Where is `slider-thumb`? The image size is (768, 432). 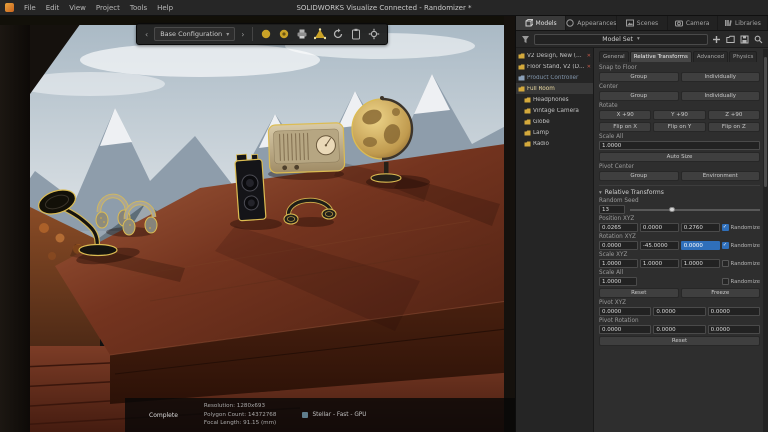
slider-thumb is located at coordinates (672, 209).